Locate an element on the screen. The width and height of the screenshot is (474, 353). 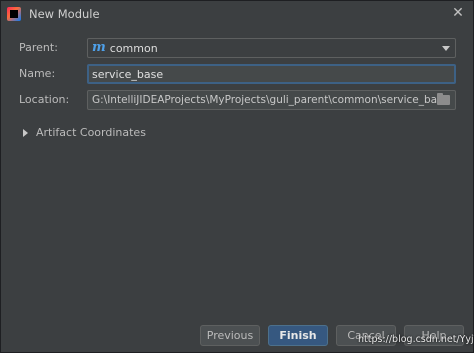
chevron-down-icon is located at coordinates (446, 48).